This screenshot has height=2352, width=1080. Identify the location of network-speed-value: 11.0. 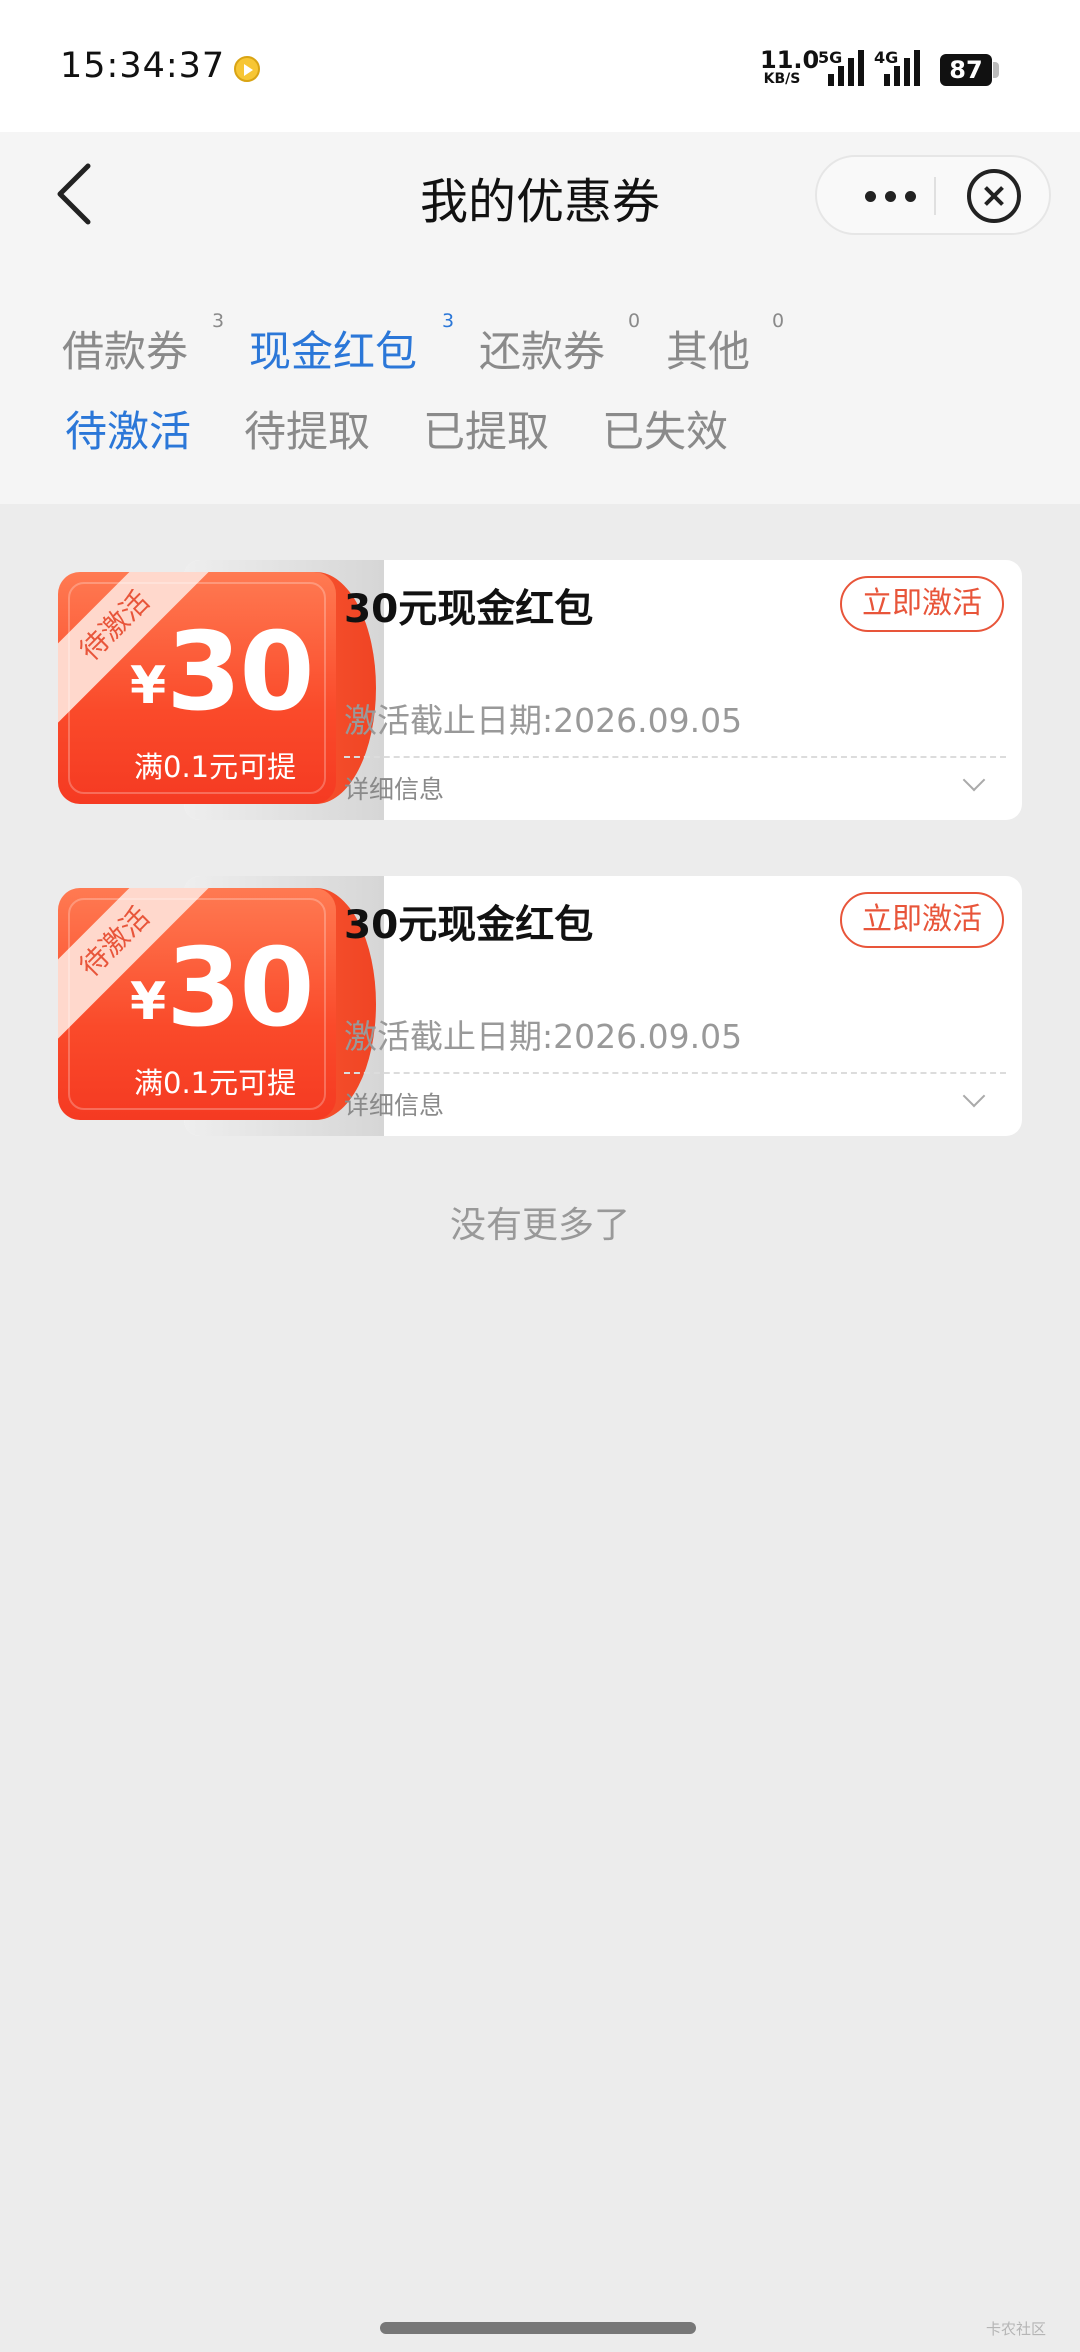
(790, 60).